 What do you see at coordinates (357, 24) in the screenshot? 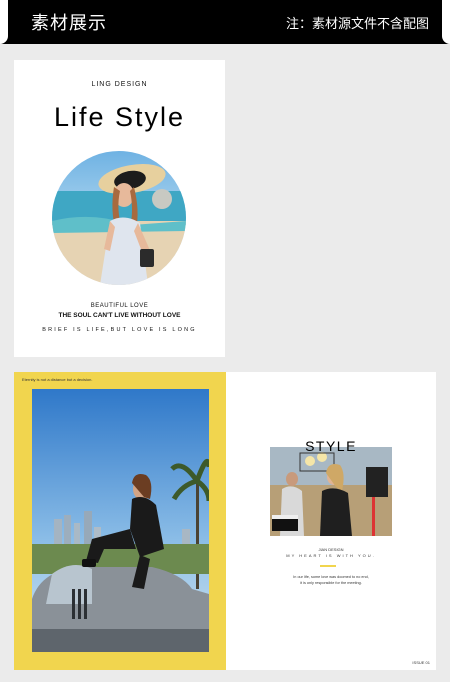
I see `header-note: 注：素材源文件不含配图` at bounding box center [357, 24].